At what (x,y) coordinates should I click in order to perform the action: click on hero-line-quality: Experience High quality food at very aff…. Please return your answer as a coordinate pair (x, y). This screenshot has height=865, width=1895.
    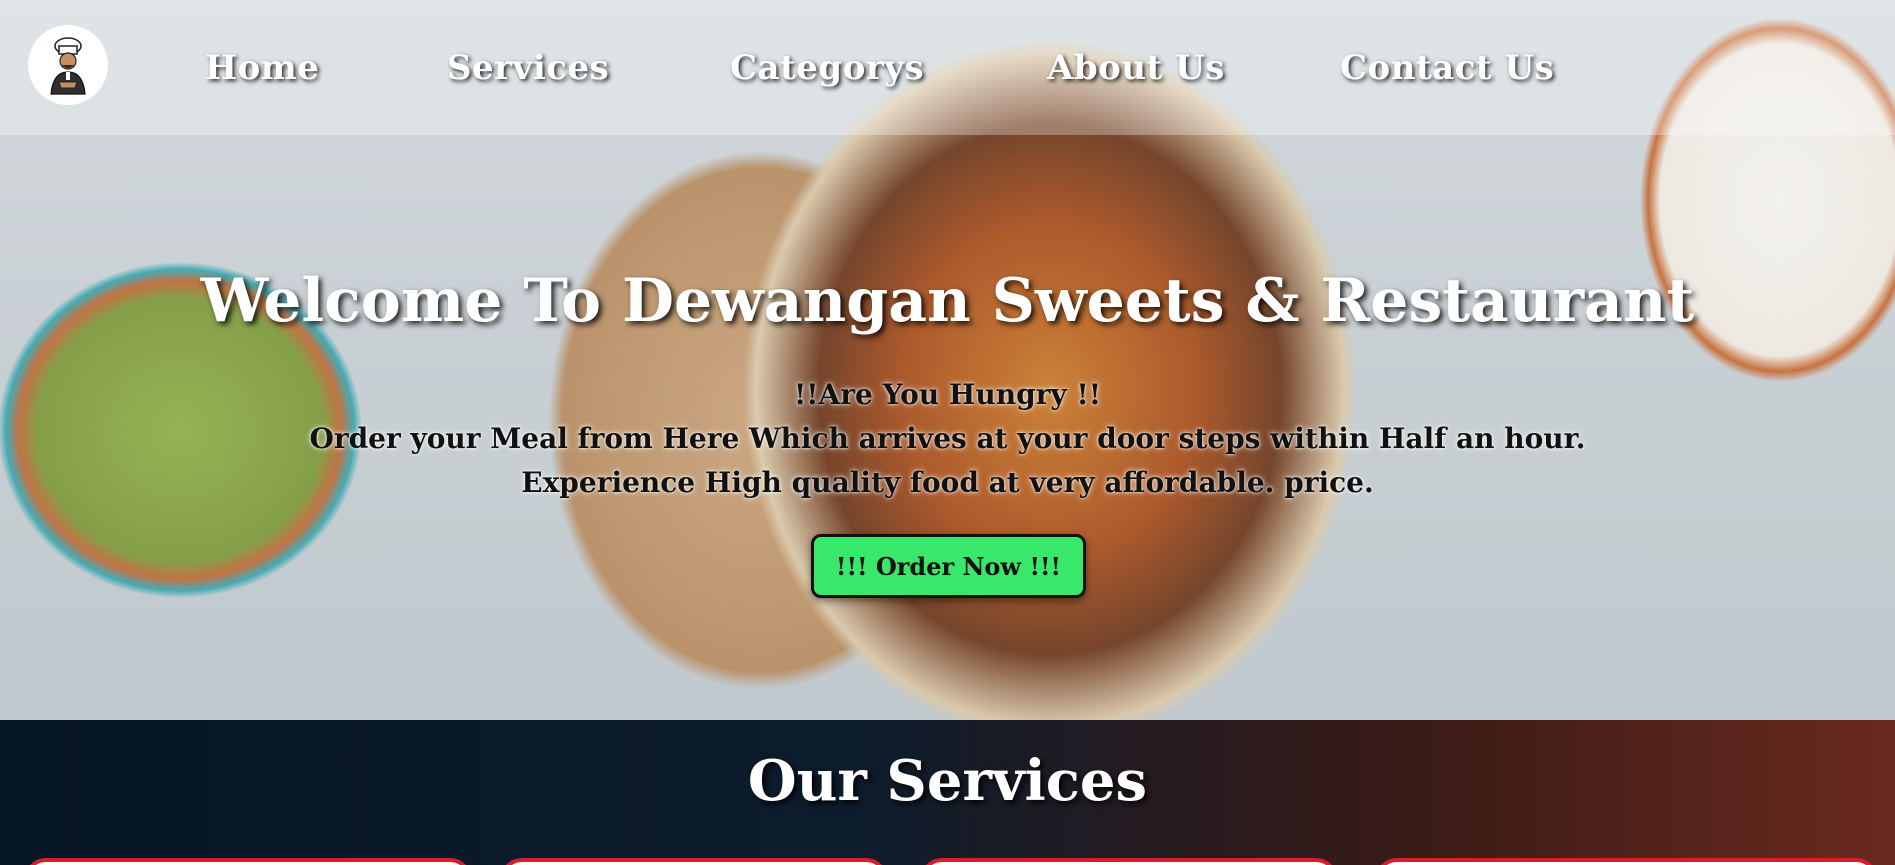
    Looking at the image, I should click on (947, 482).